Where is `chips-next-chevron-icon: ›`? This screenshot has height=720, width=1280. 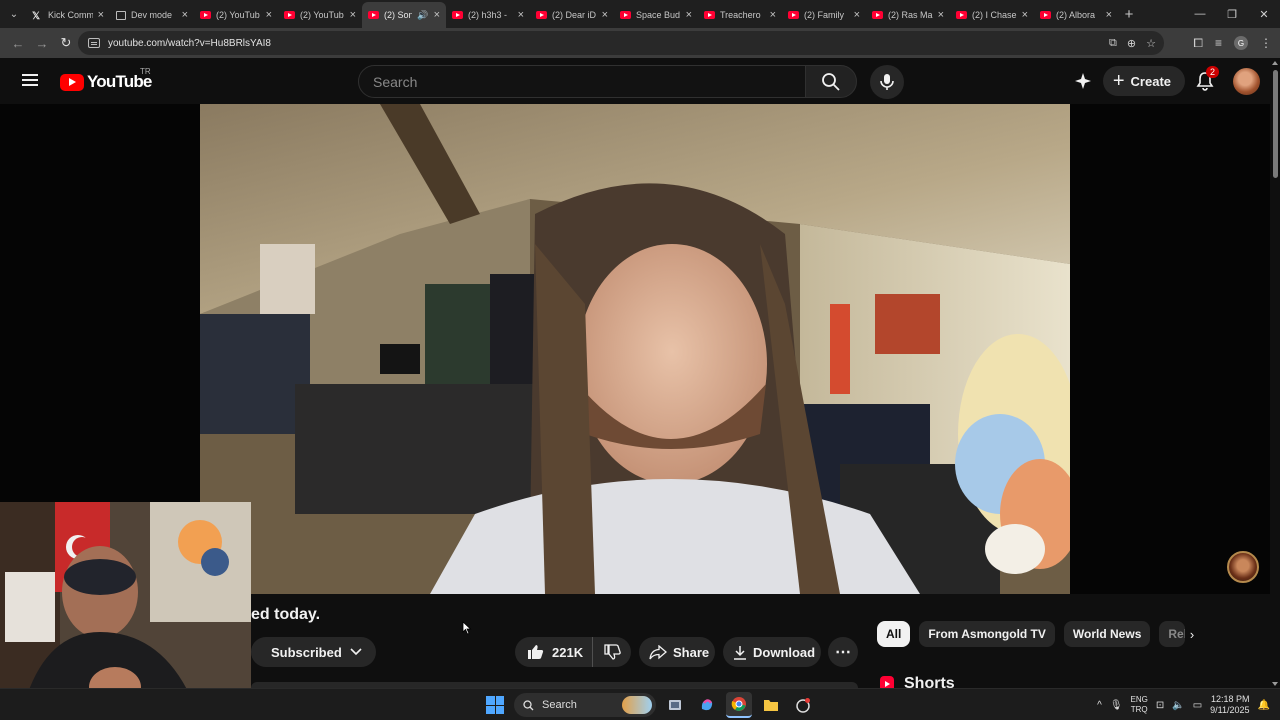 chips-next-chevron-icon: › is located at coordinates (1192, 634).